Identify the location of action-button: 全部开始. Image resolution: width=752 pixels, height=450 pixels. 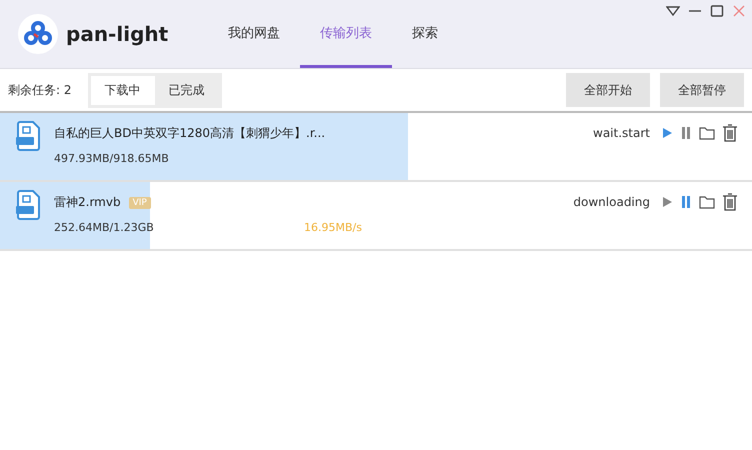
(608, 90).